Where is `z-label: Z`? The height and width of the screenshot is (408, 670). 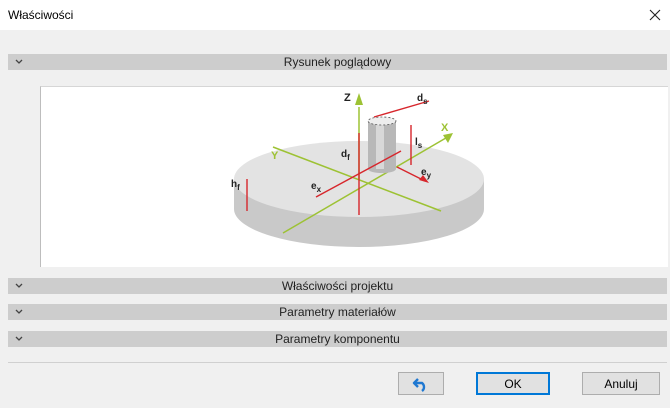 z-label: Z is located at coordinates (347, 98).